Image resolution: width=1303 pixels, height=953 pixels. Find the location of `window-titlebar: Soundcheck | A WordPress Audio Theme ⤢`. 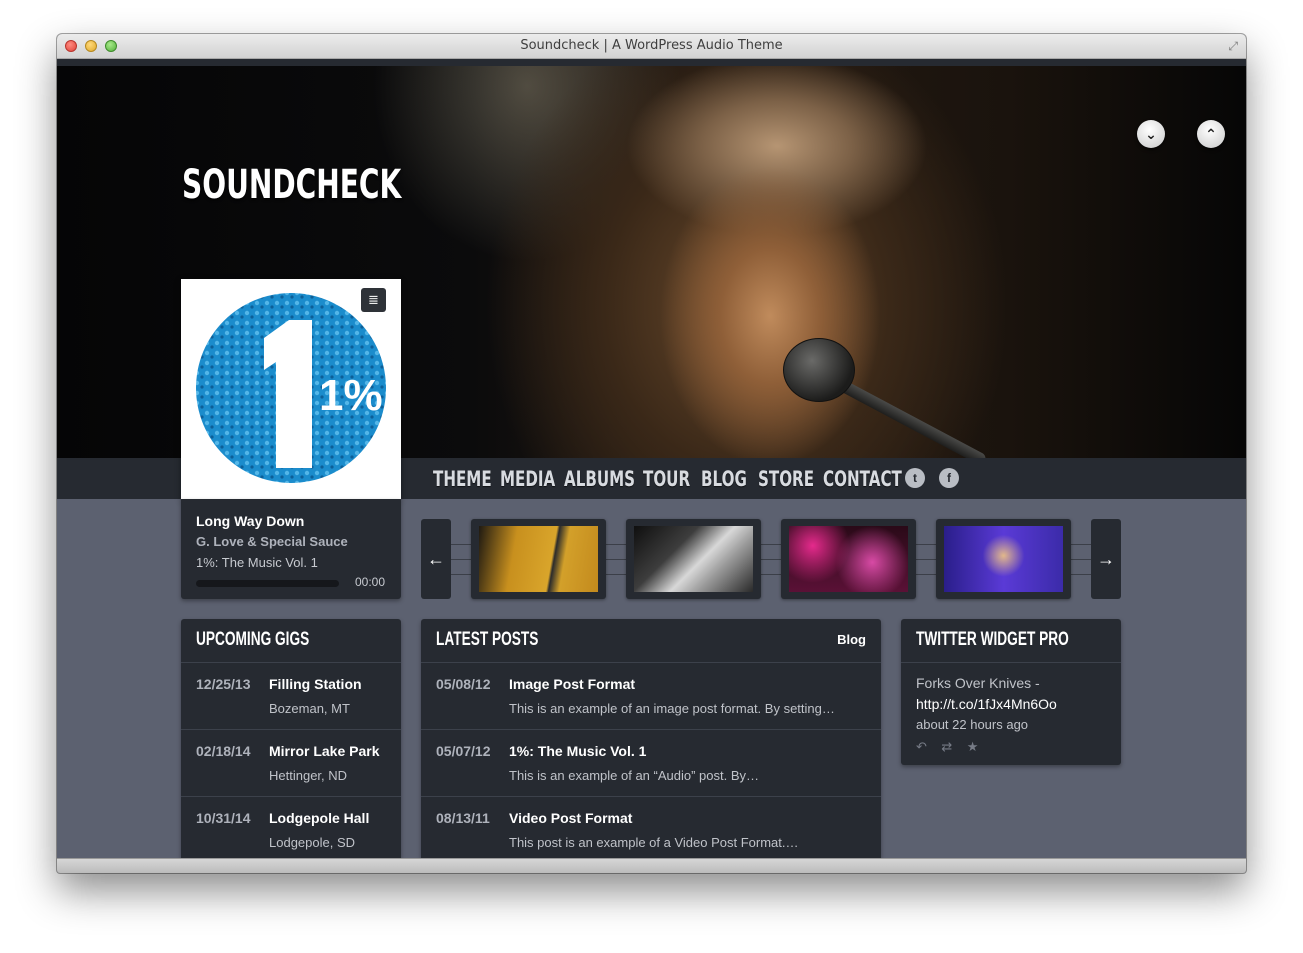

window-titlebar: Soundcheck | A WordPress Audio Theme ⤢ is located at coordinates (651, 46).